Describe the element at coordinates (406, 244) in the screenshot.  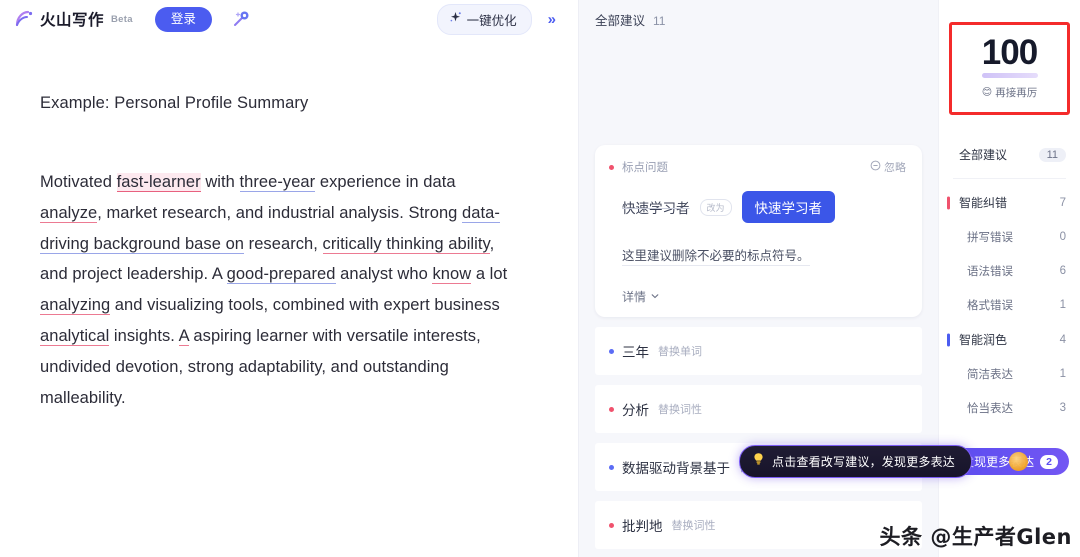
I see `annotated-text-9: critically thinking ability` at that location.